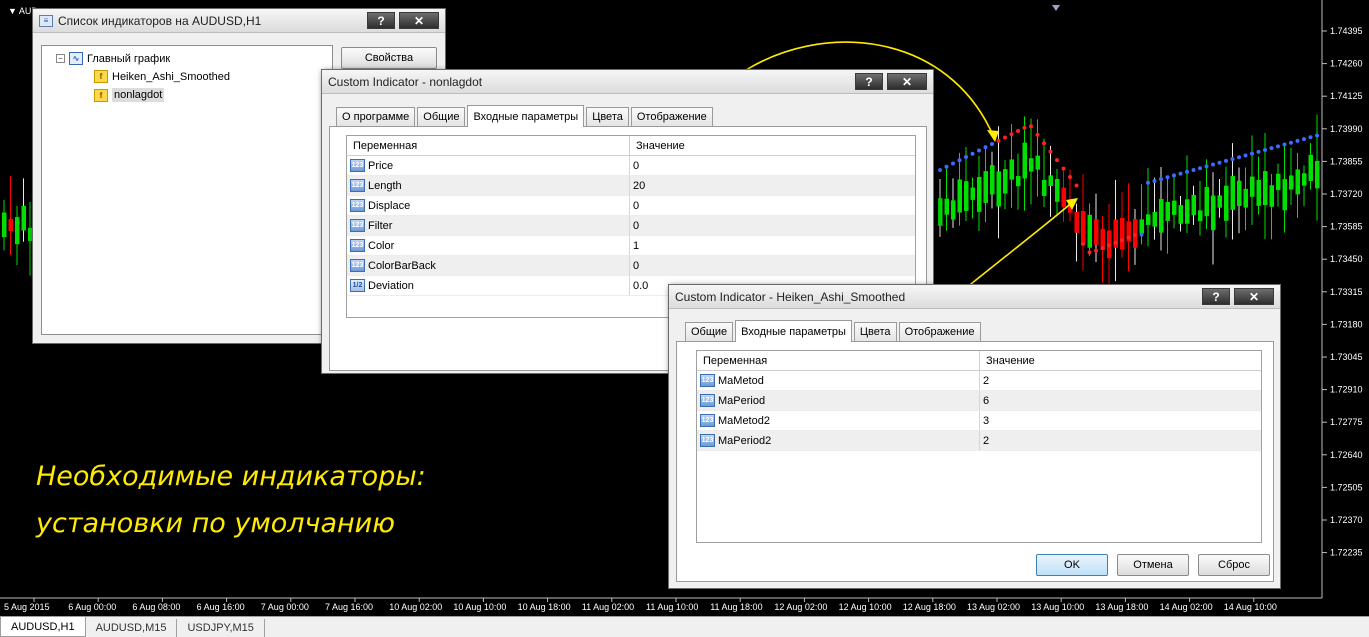 The height and width of the screenshot is (637, 1369). What do you see at coordinates (979, 441) in the screenshot?
I see `table-row: 123 MaPeriod2 2` at bounding box center [979, 441].